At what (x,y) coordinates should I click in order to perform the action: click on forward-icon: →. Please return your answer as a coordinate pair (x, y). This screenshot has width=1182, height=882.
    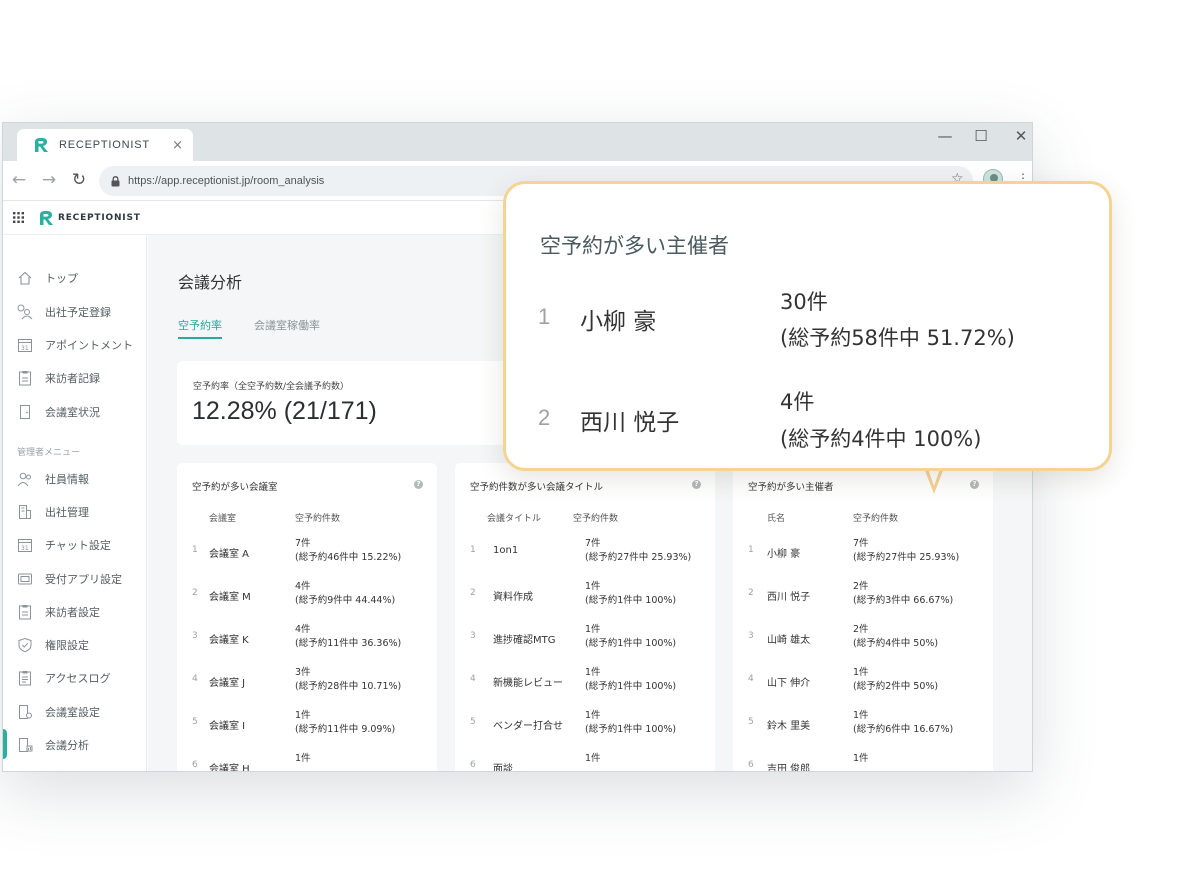
    Looking at the image, I should click on (49, 180).